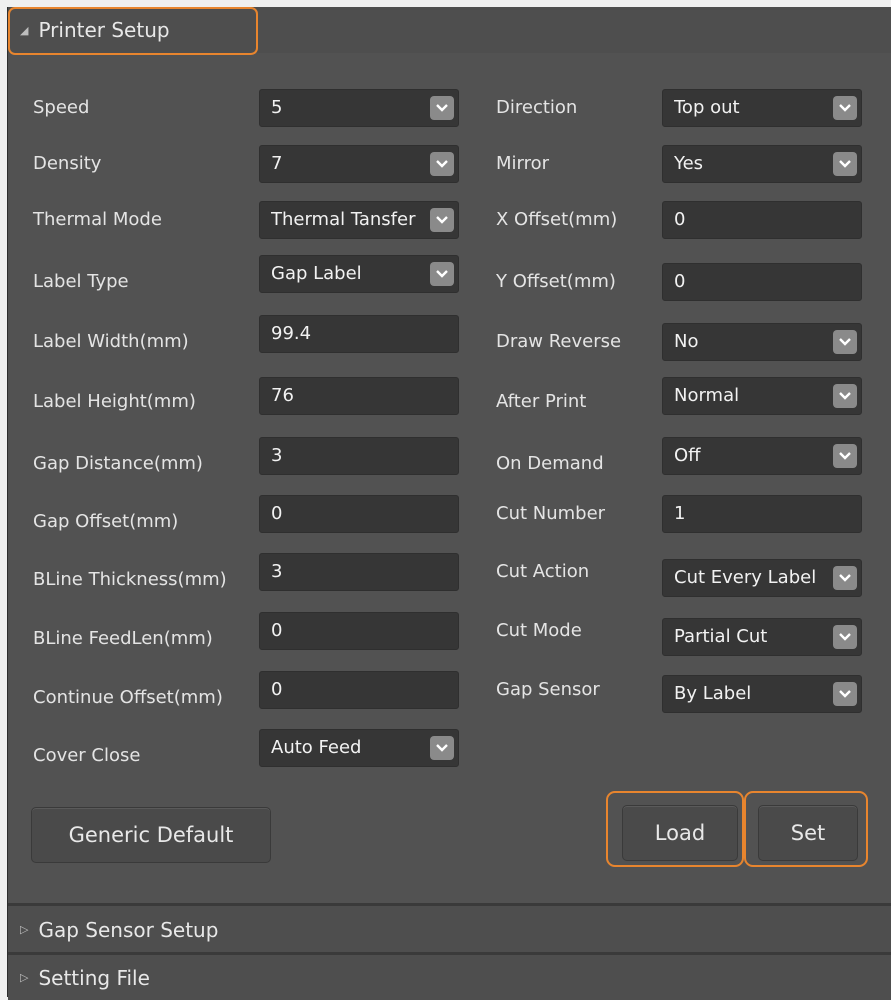 The width and height of the screenshot is (891, 1000). I want to click on cut-action-select: Cut Every Label, so click(762, 578).